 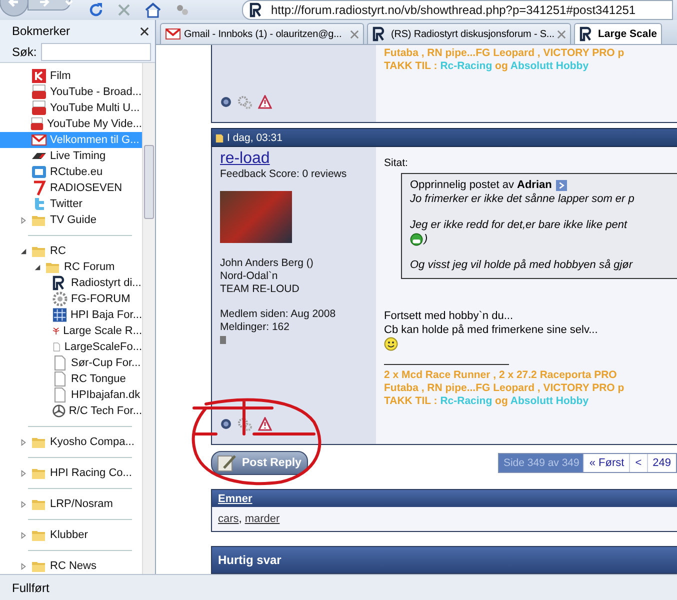 What do you see at coordinates (278, 315) in the screenshot?
I see `user-stat: Medlem siden: Aug 2008` at bounding box center [278, 315].